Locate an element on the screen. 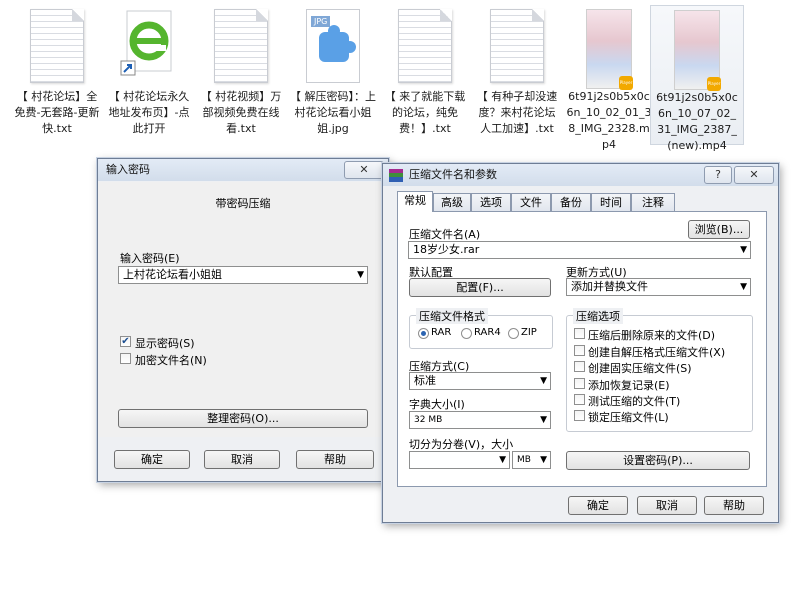 The image size is (800, 598). split-size-input: ▼ is located at coordinates (459, 460).